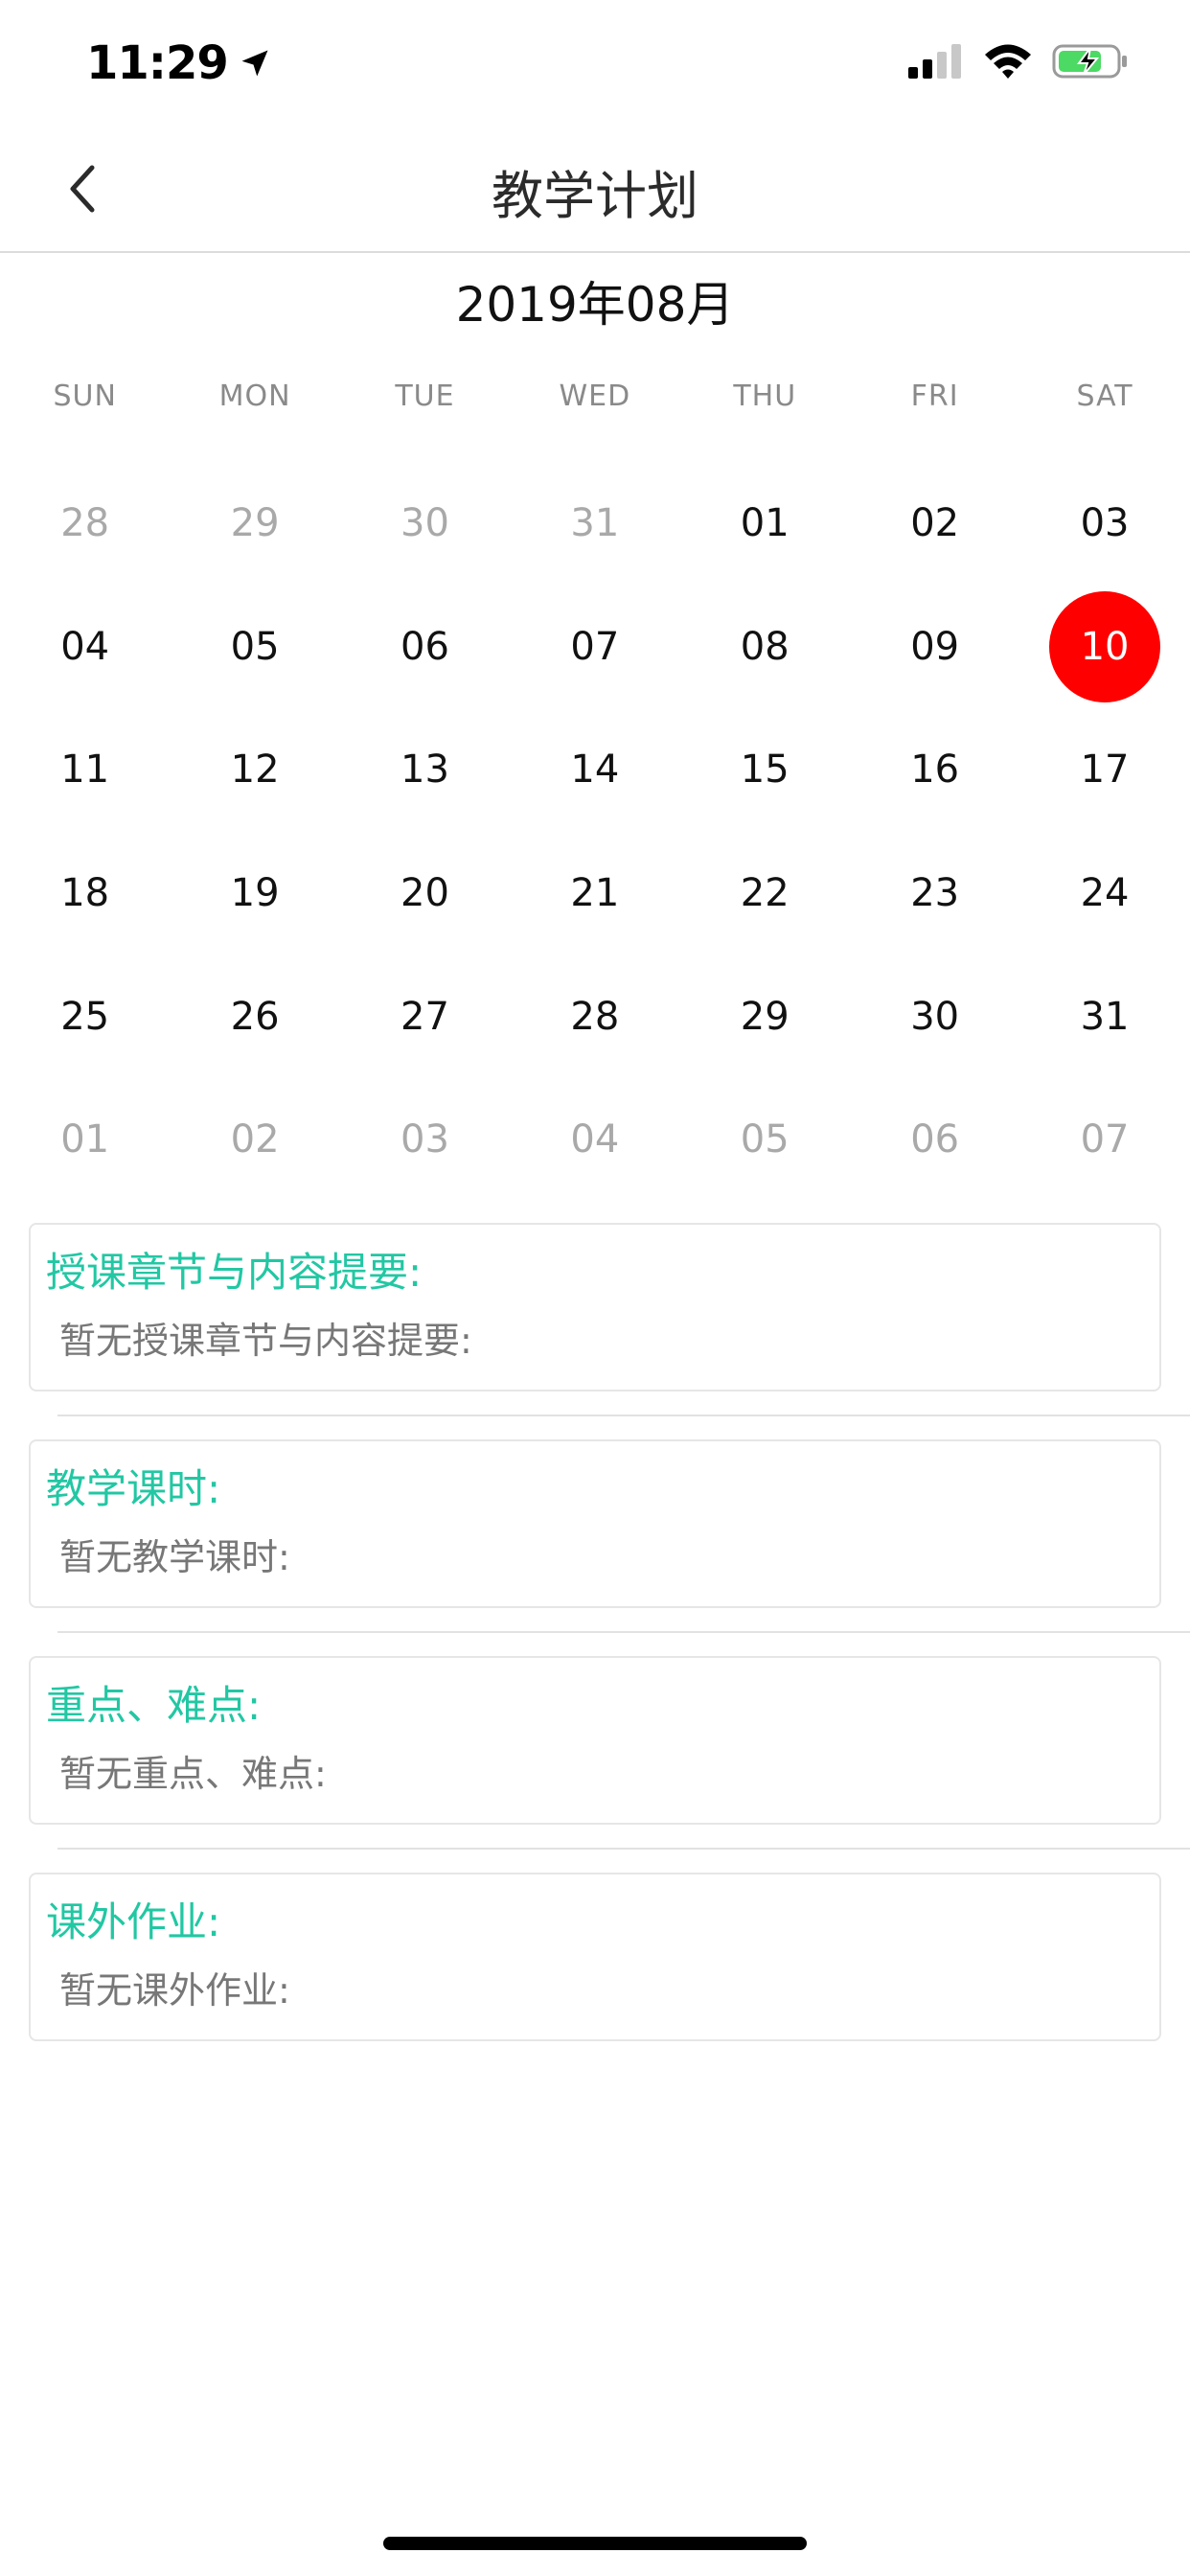 Image resolution: width=1190 pixels, height=2576 pixels. I want to click on calendar-day: 20, so click(425, 893).